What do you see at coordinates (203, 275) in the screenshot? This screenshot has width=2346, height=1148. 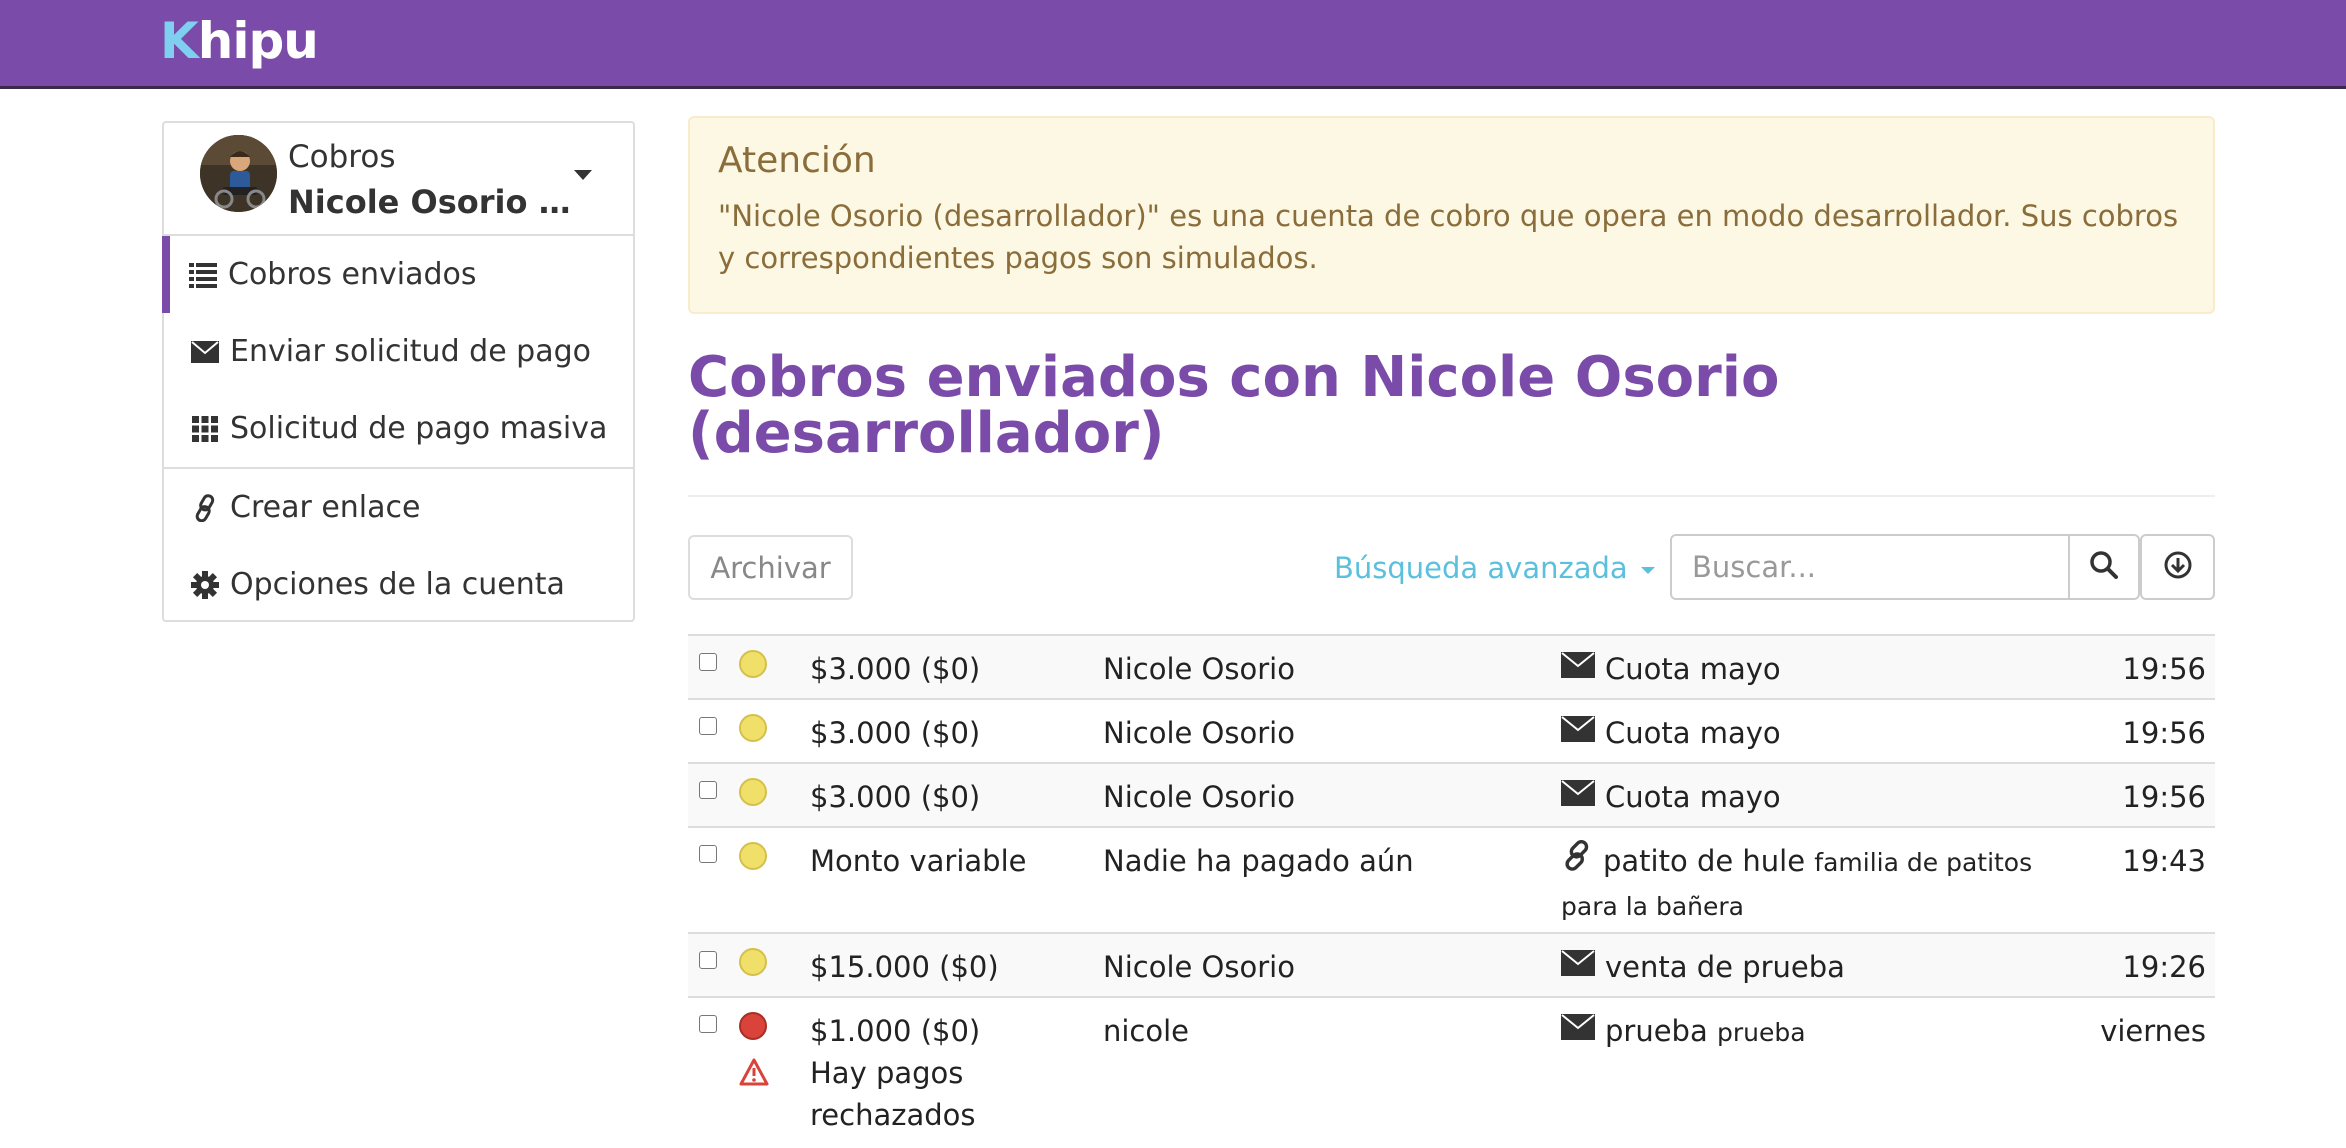 I see `list-icon` at bounding box center [203, 275].